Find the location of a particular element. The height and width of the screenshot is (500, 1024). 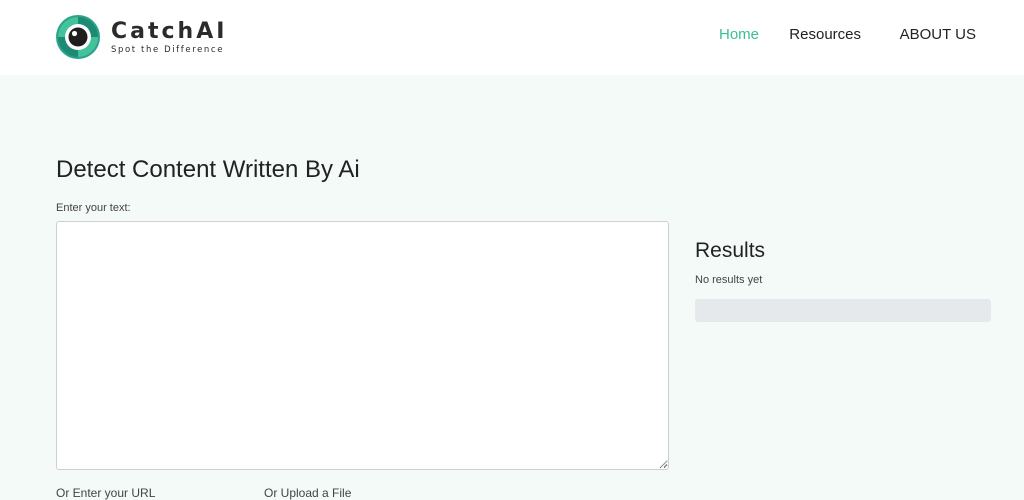

nav-resources-link: Resources is located at coordinates (825, 35).